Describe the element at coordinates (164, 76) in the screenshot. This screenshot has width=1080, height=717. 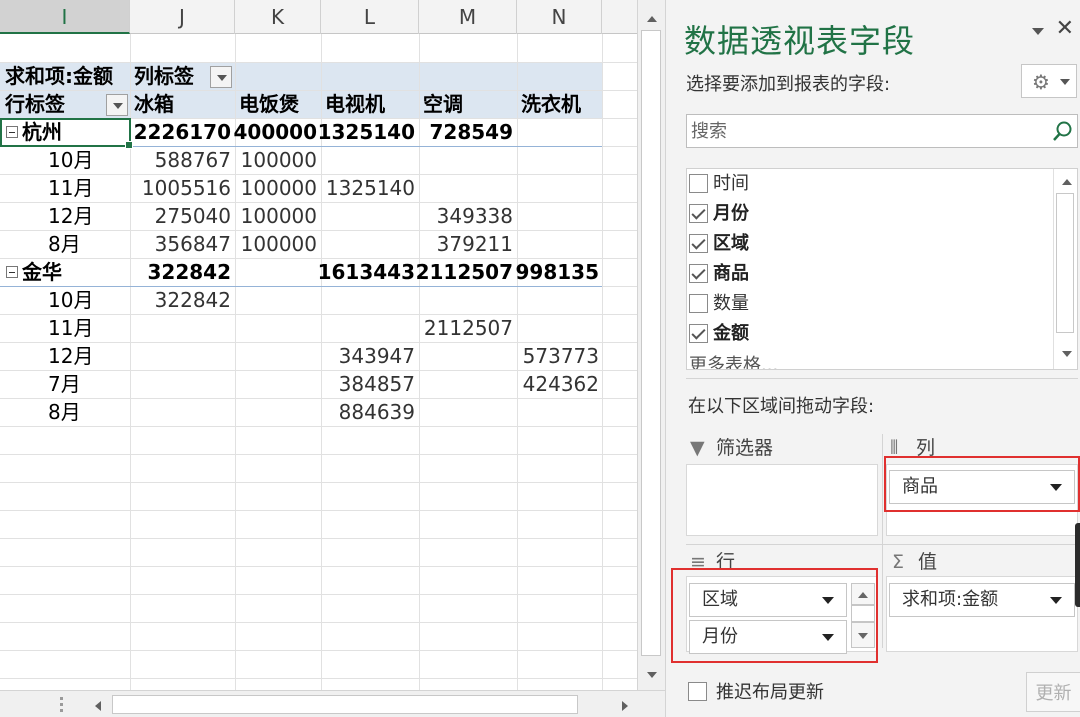
I see `pivot-column-labels-caption: 列标签` at that location.